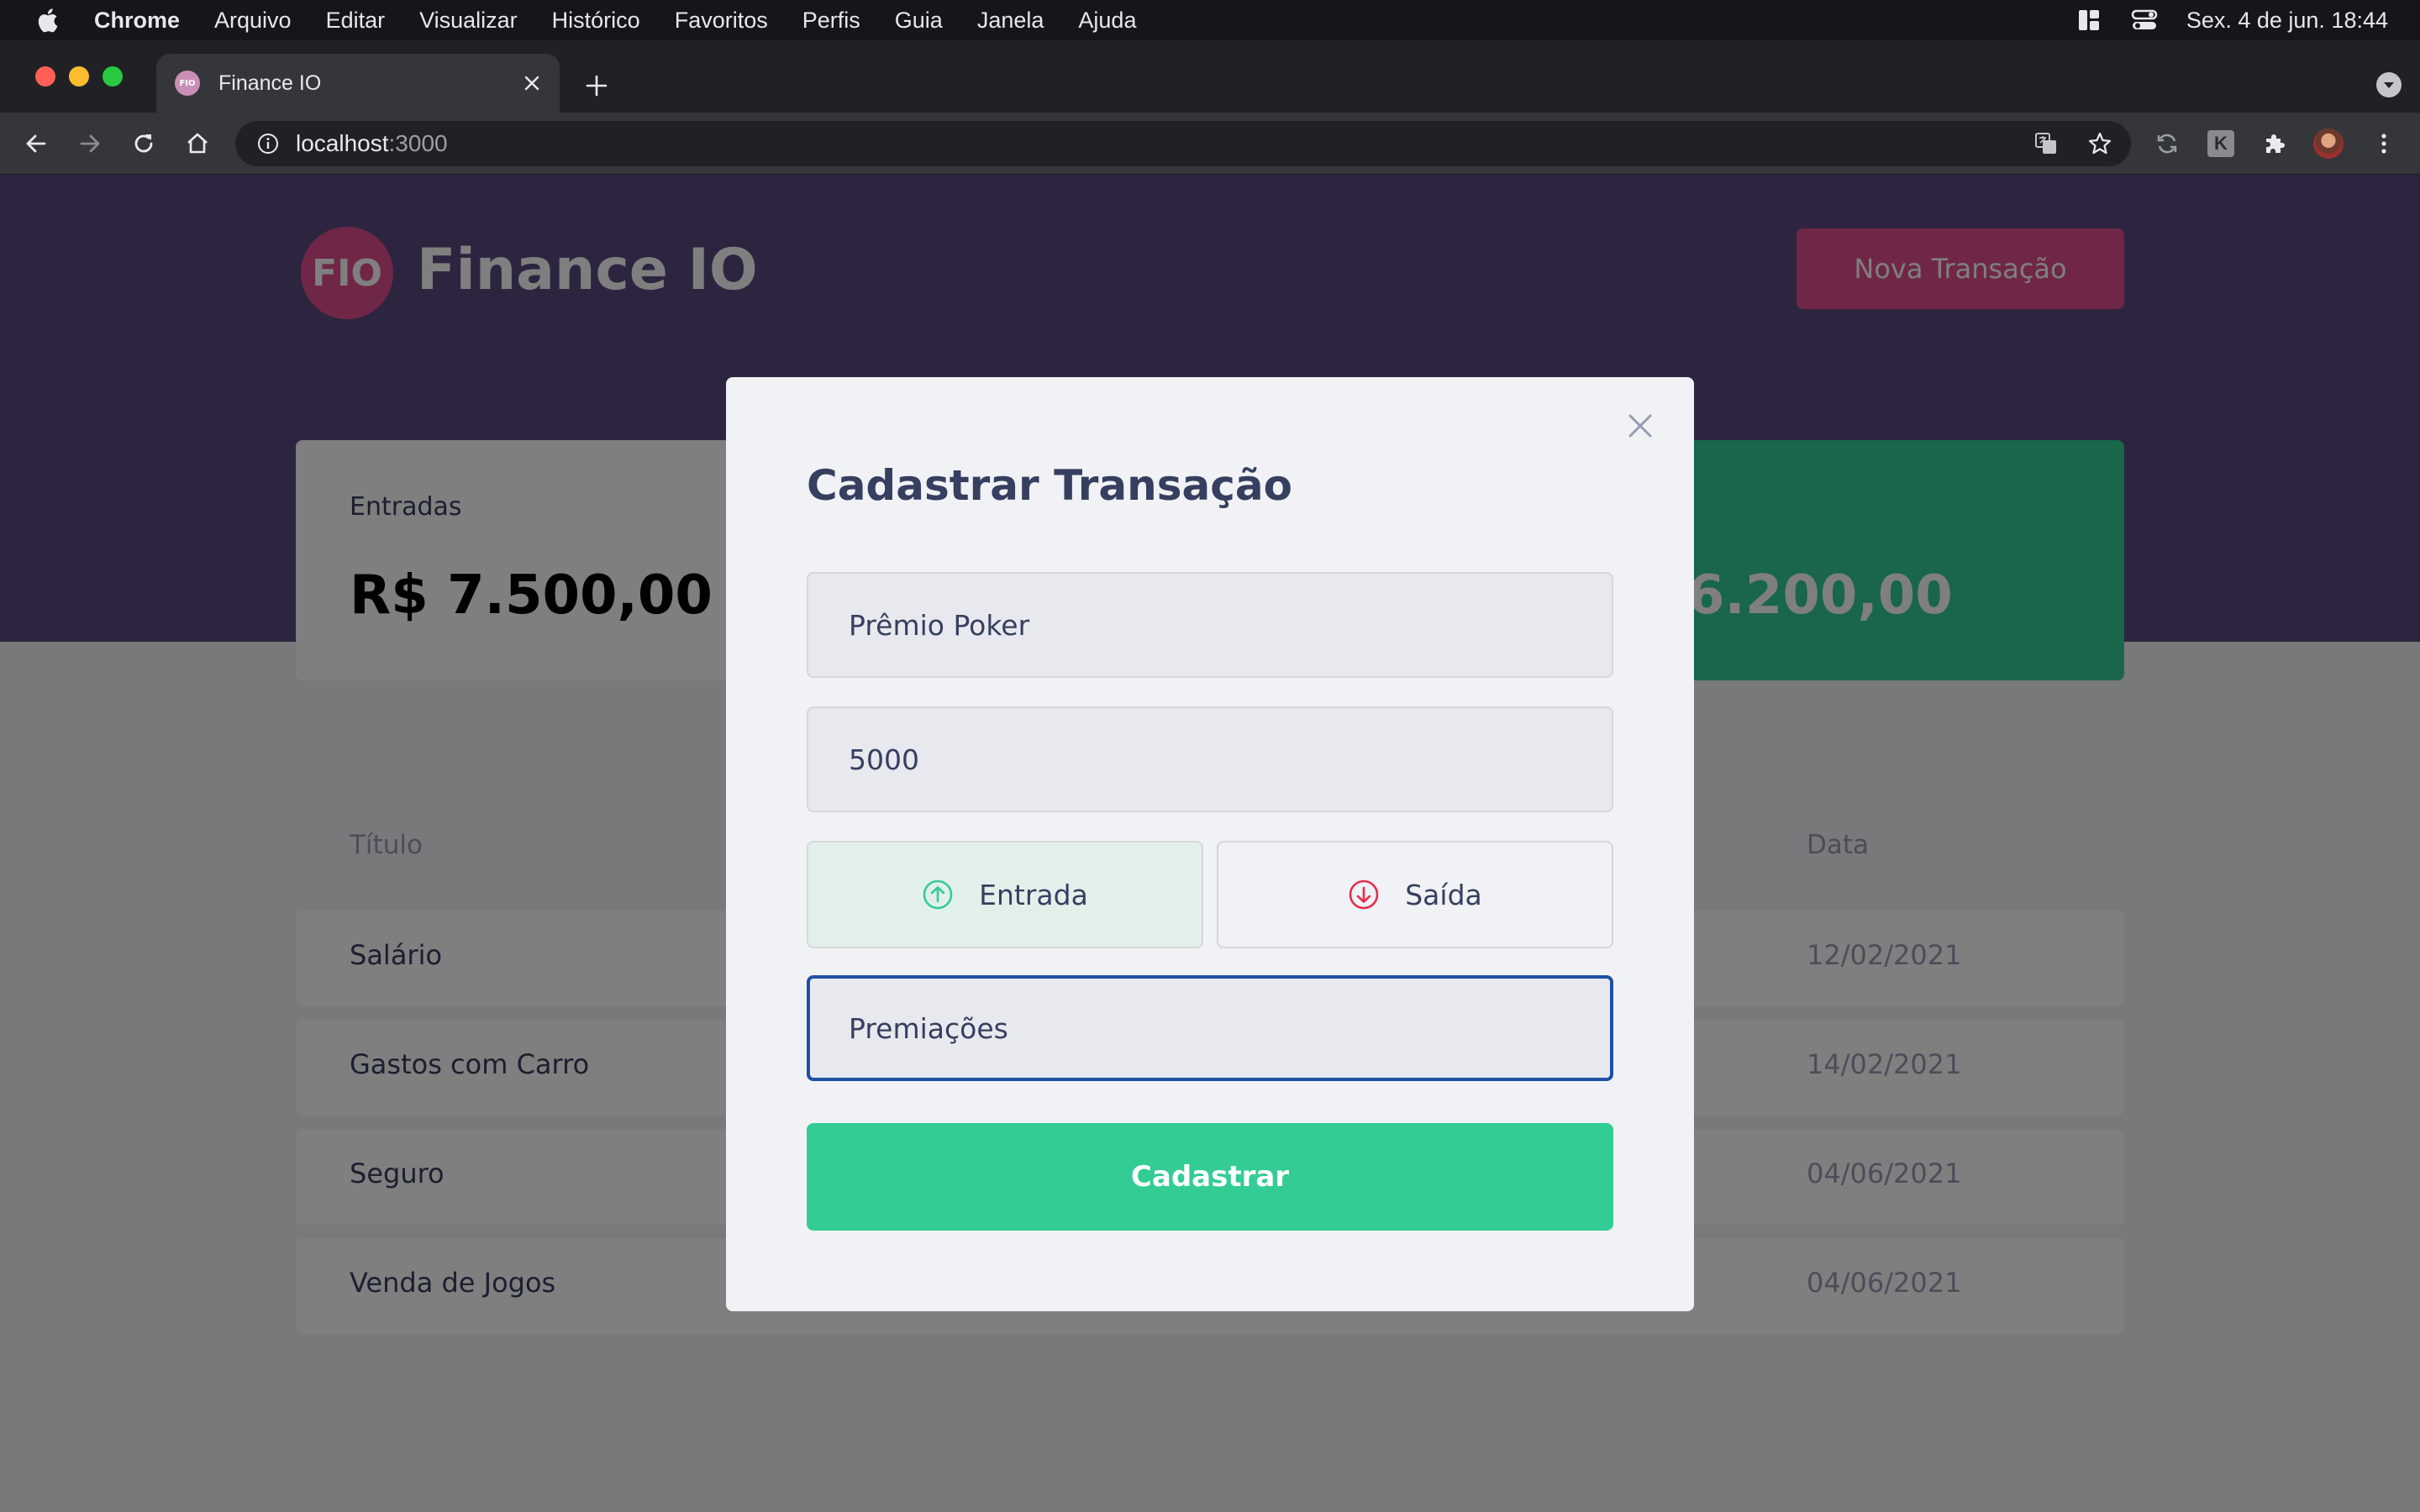 The height and width of the screenshot is (1512, 2420). I want to click on outcome-type-label: Saída, so click(1443, 894).